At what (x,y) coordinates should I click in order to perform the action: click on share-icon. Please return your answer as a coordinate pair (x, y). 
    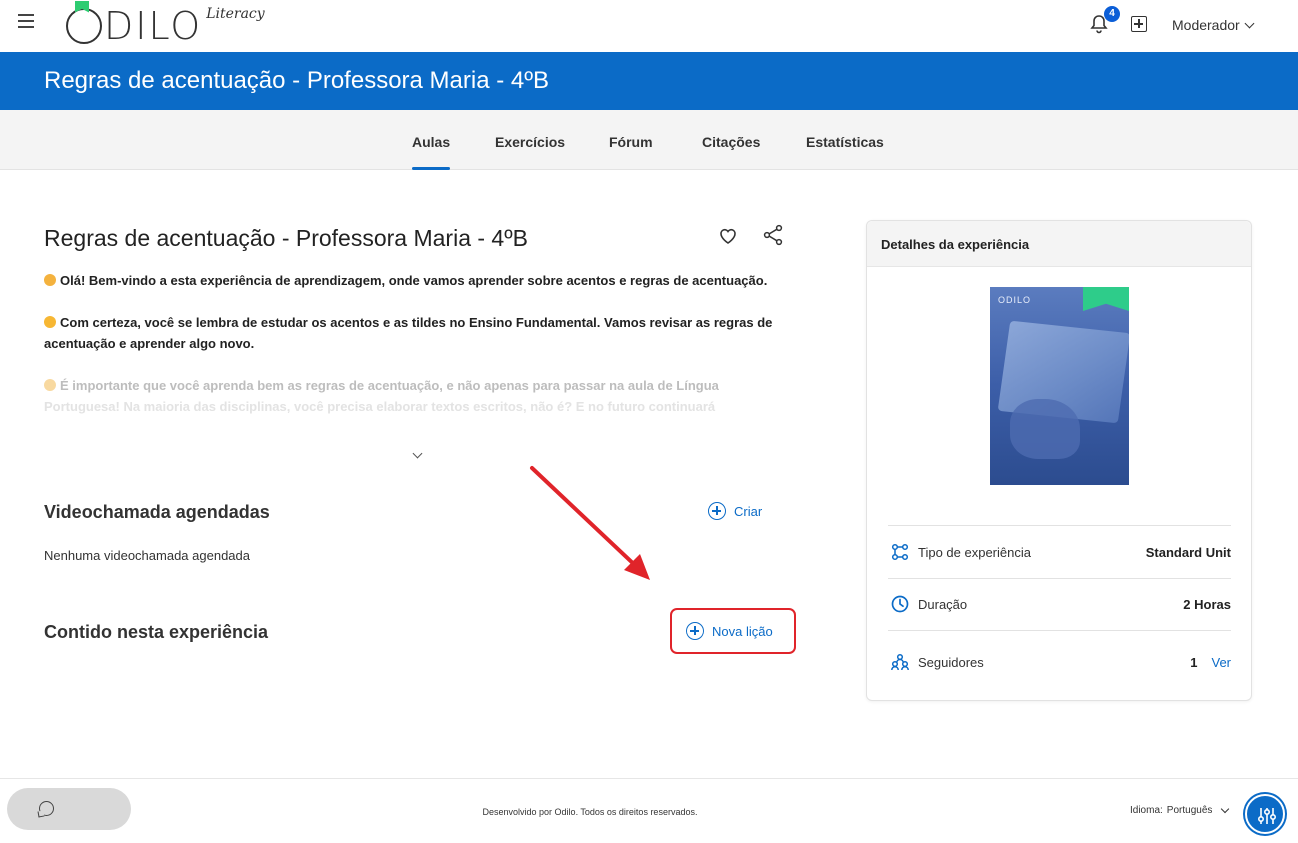
    Looking at the image, I should click on (773, 235).